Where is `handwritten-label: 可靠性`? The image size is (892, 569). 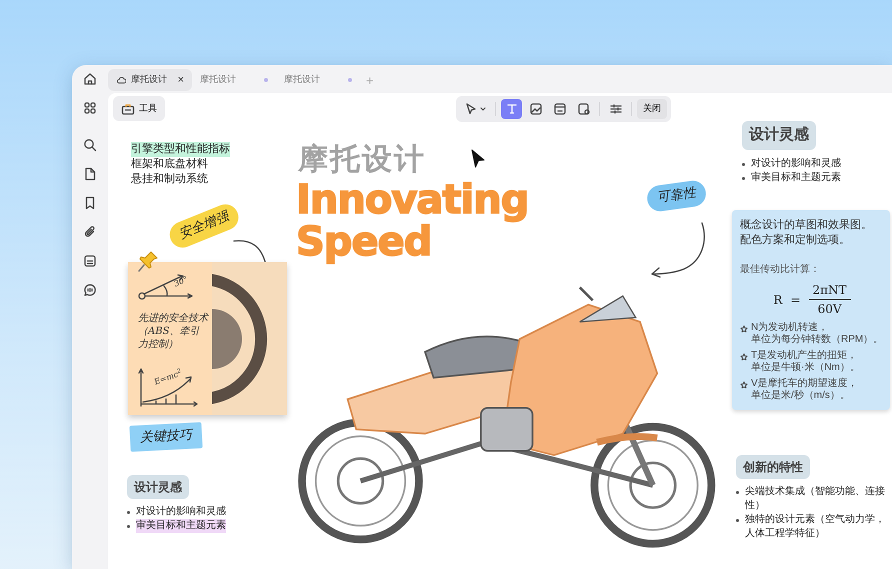
handwritten-label: 可靠性 is located at coordinates (677, 195).